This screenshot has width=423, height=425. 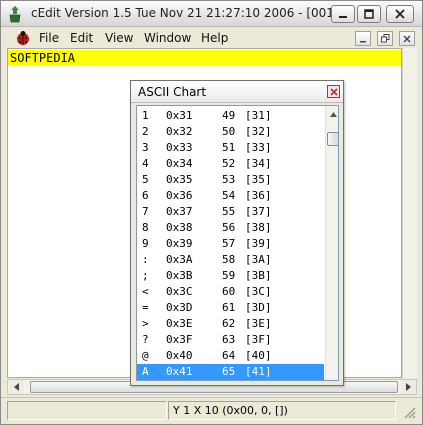 I want to click on ascii-hex: 0x3D, so click(x=179, y=307).